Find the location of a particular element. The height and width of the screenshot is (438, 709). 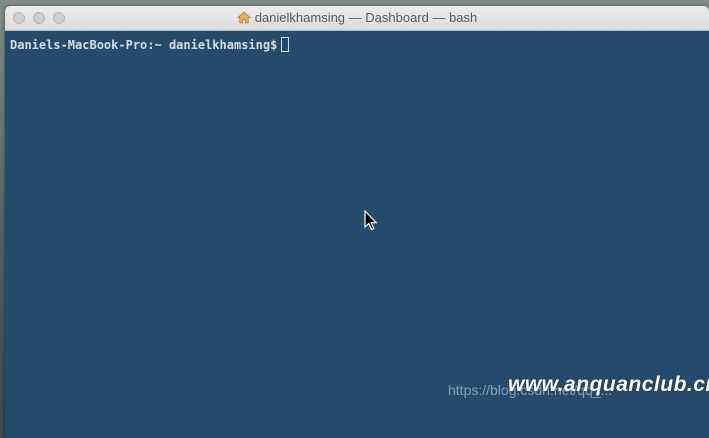

window-titlebar: danielkhamsing — Dashboard — bash is located at coordinates (357, 18).